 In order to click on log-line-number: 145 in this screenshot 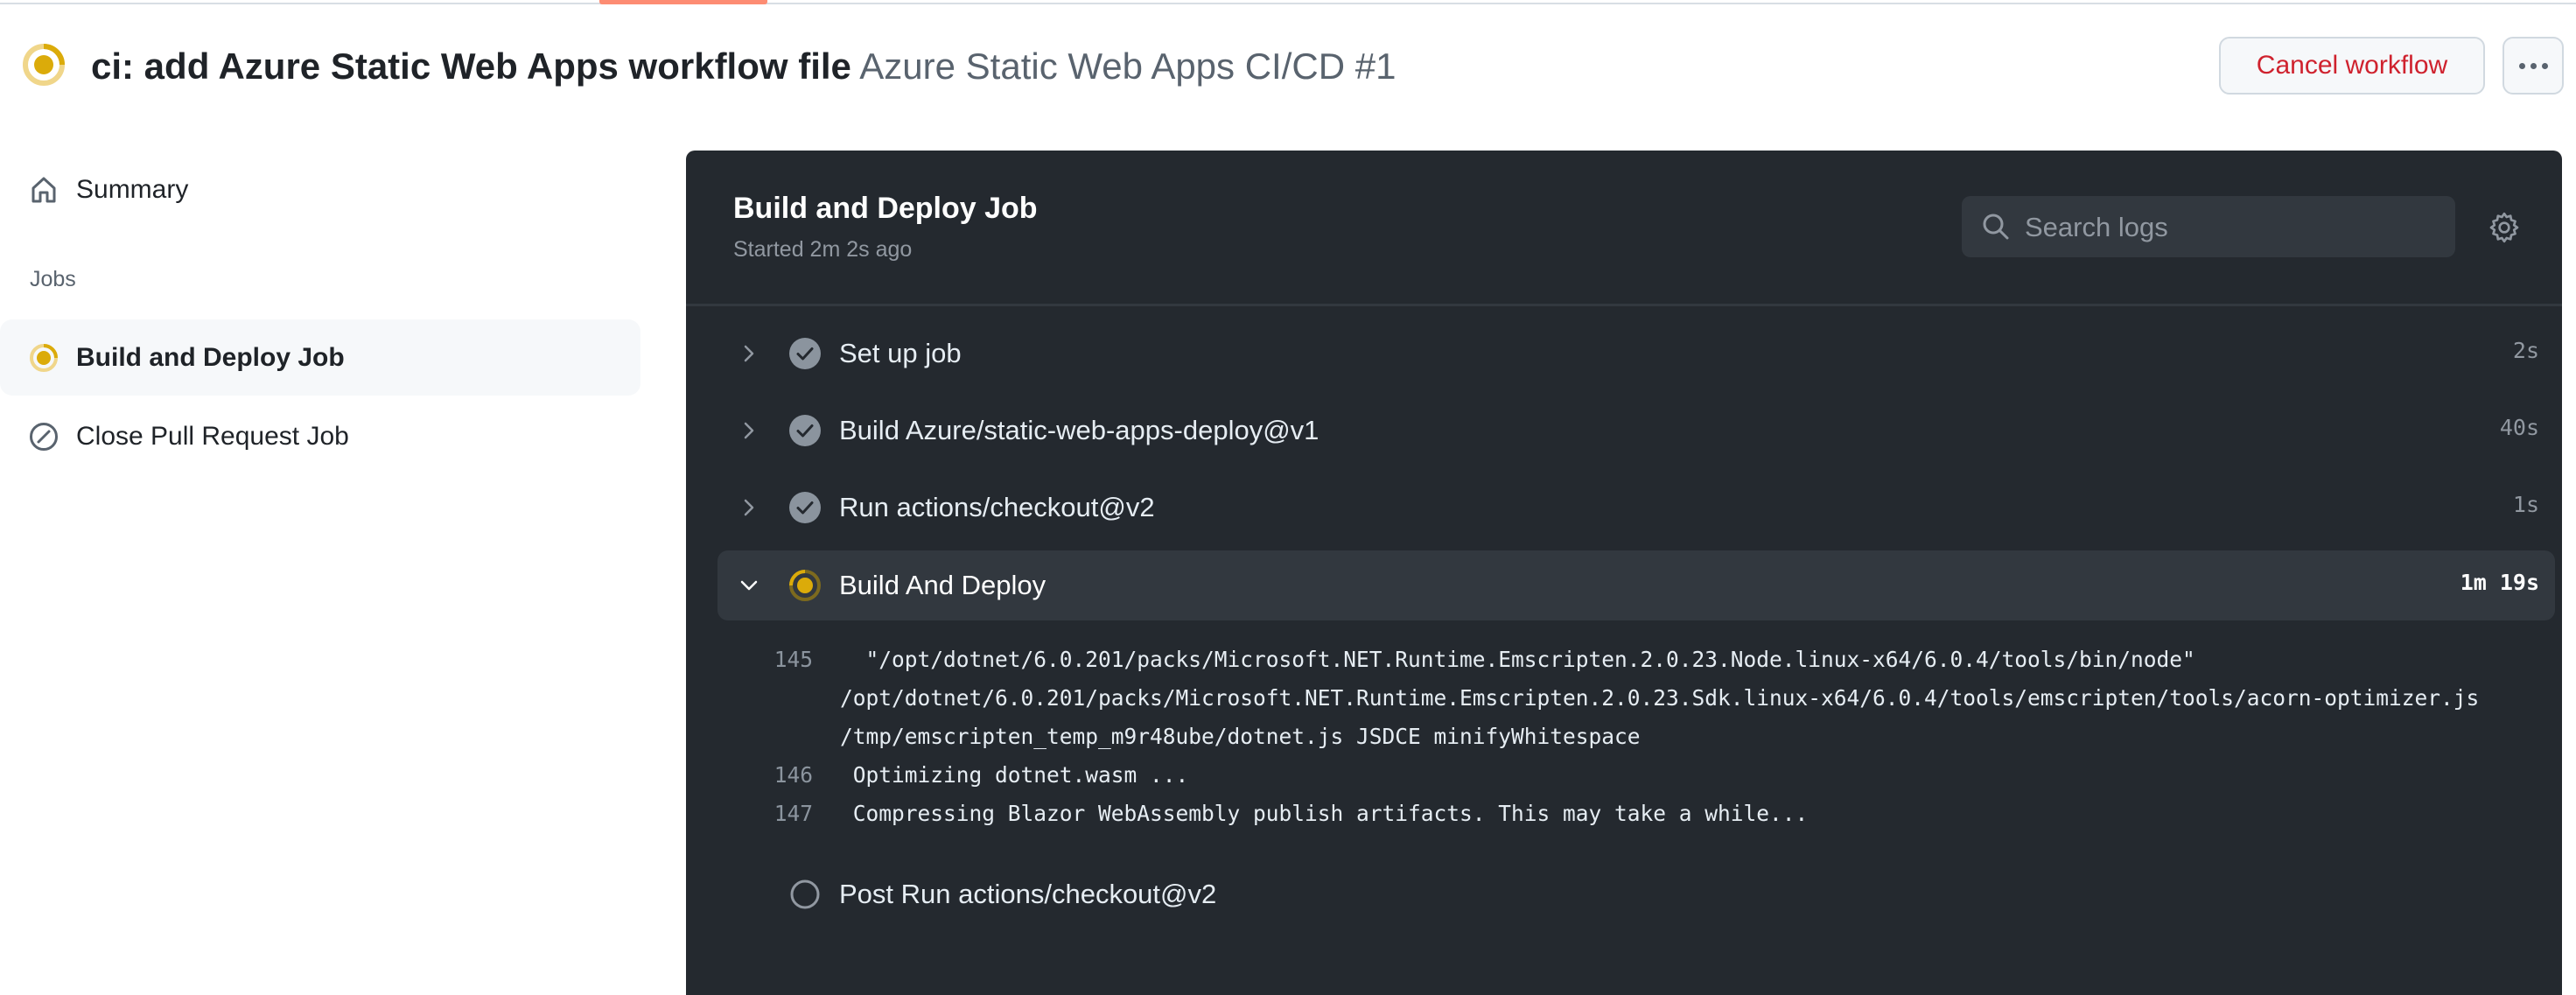, I will do `click(793, 659)`.